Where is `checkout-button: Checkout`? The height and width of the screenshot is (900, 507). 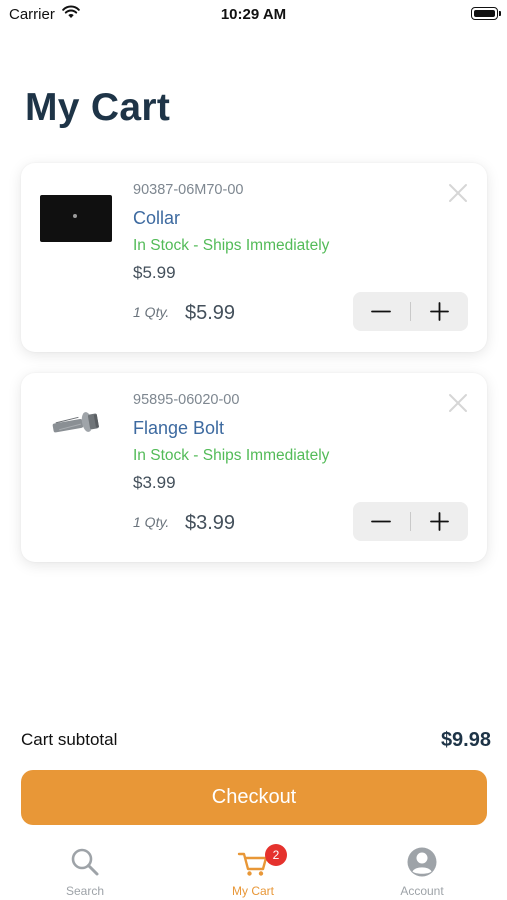
checkout-button: Checkout is located at coordinates (254, 797).